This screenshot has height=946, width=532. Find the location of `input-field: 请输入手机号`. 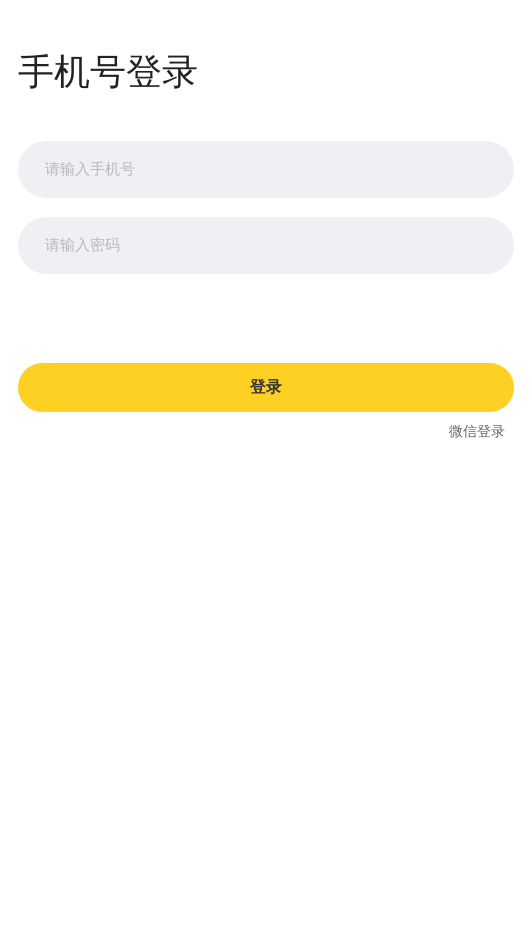

input-field: 请输入手机号 is located at coordinates (266, 169).